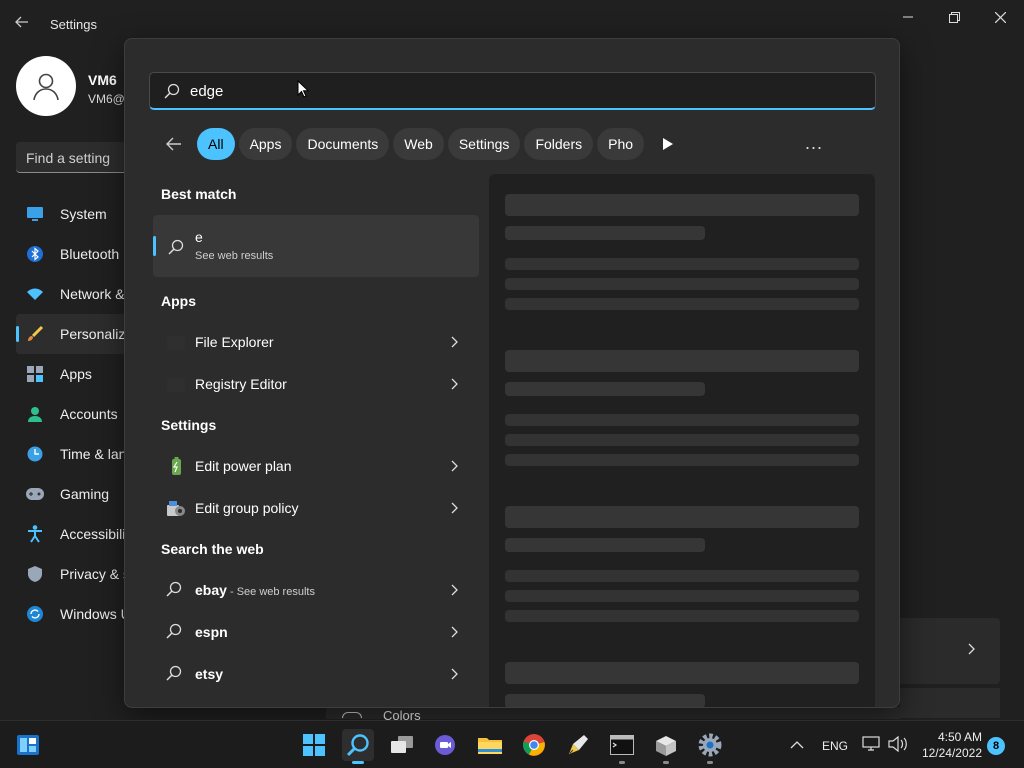 This screenshot has width=1024, height=768. Describe the element at coordinates (265, 144) in the screenshot. I see `filter-apps: Apps` at that location.